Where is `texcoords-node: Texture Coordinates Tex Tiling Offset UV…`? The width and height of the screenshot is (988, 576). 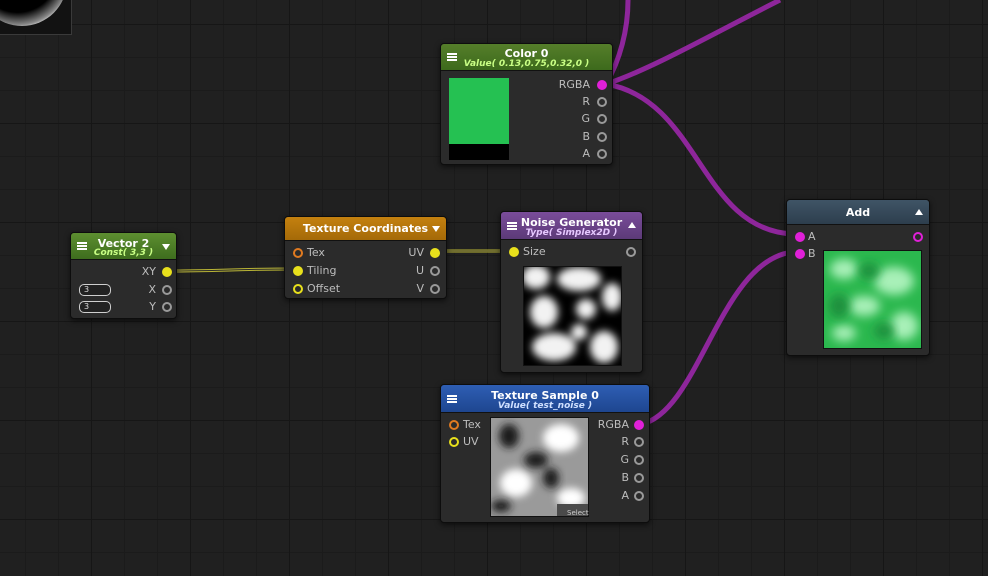
texcoords-node: Texture Coordinates Tex Tiling Offset UV… is located at coordinates (365, 257).